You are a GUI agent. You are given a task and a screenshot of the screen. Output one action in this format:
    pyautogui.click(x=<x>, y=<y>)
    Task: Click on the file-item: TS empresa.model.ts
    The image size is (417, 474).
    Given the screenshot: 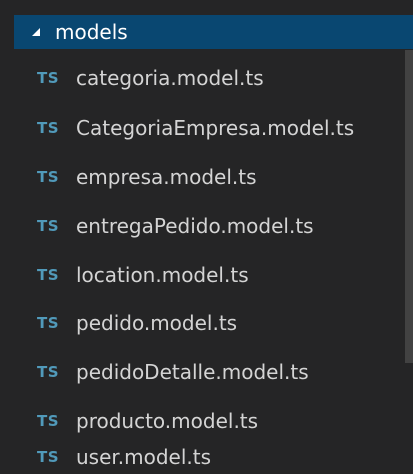 What is the action you would take?
    pyautogui.click(x=213, y=177)
    